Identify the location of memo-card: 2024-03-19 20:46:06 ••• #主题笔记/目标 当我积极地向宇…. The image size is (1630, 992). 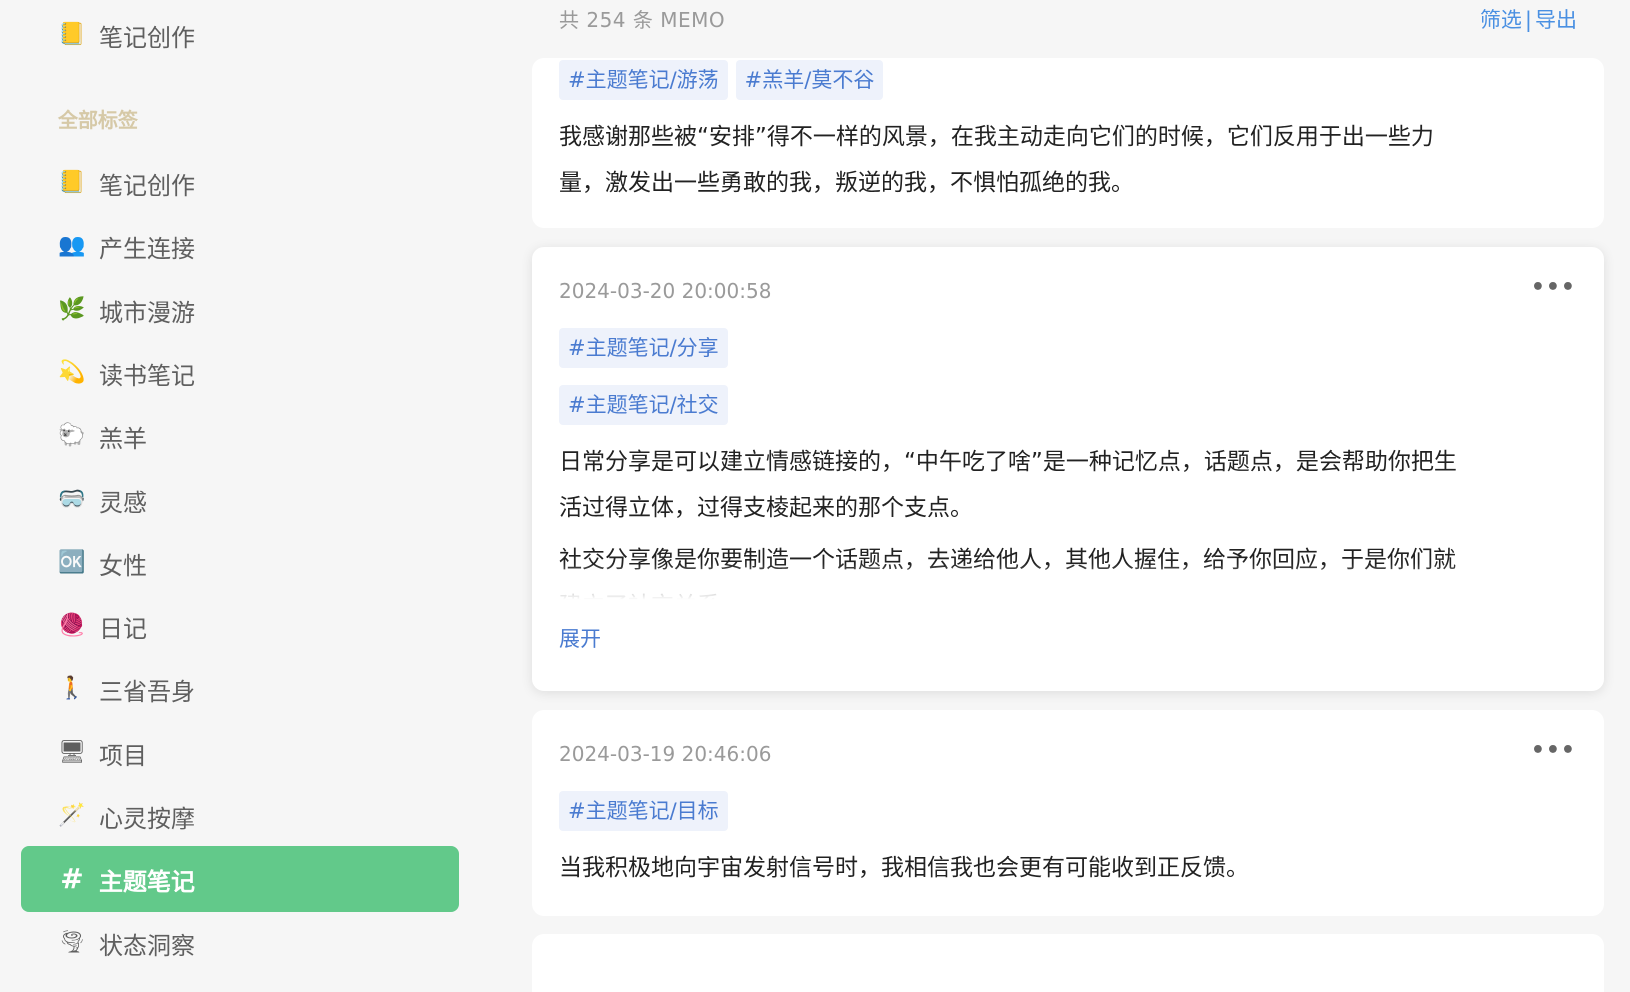
(1068, 813).